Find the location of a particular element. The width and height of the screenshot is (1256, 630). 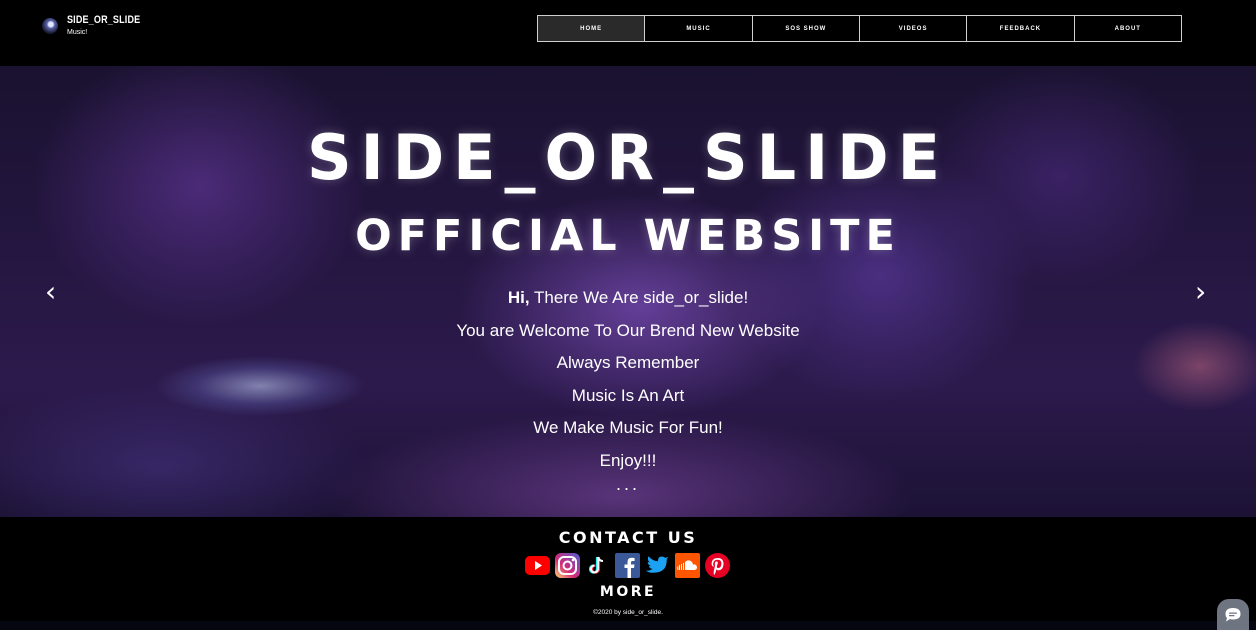

nav-videos: VIDEOS is located at coordinates (914, 28).